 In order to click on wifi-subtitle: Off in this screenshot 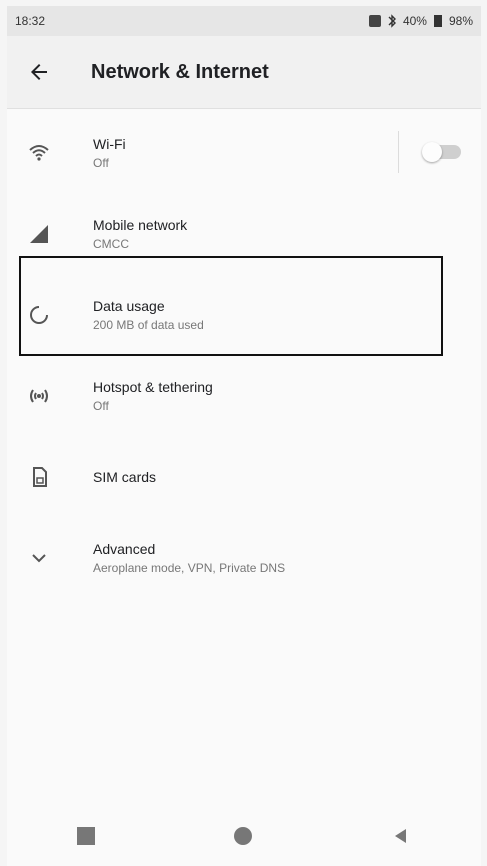, I will do `click(101, 162)`.